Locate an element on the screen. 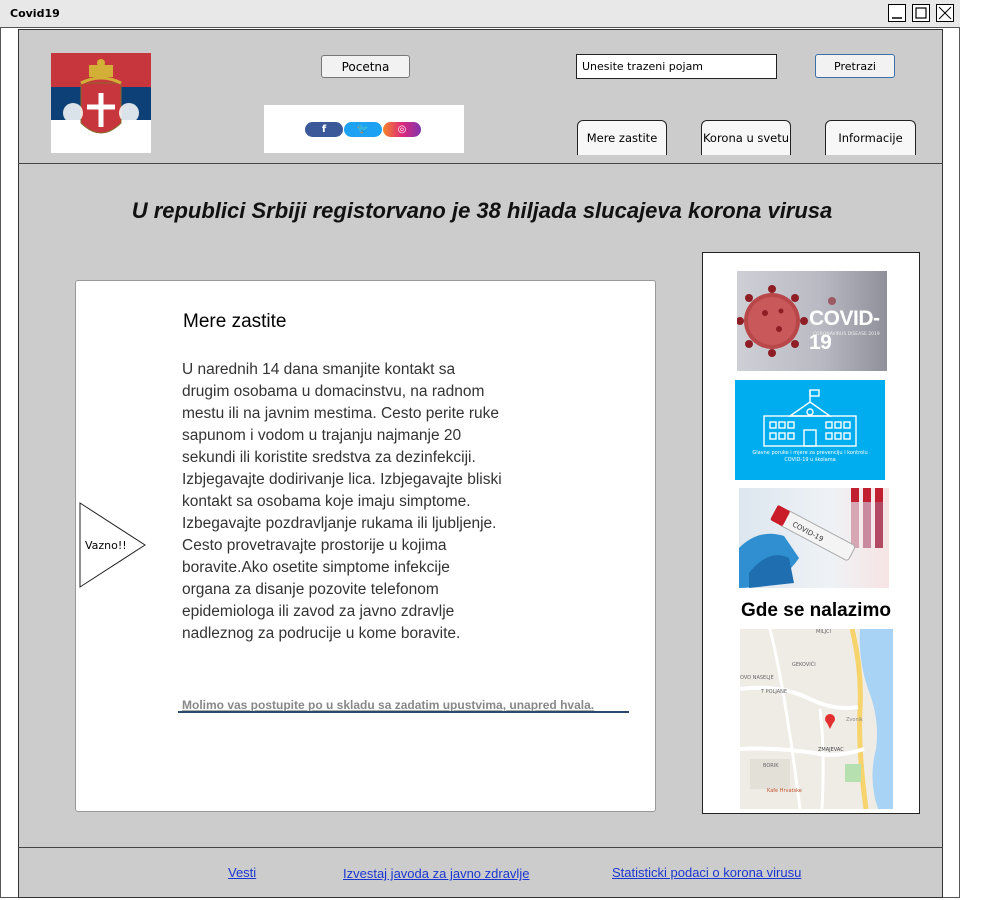 This screenshot has height=900, width=995. map-label: Kafe Hrvatske is located at coordinates (784, 791).